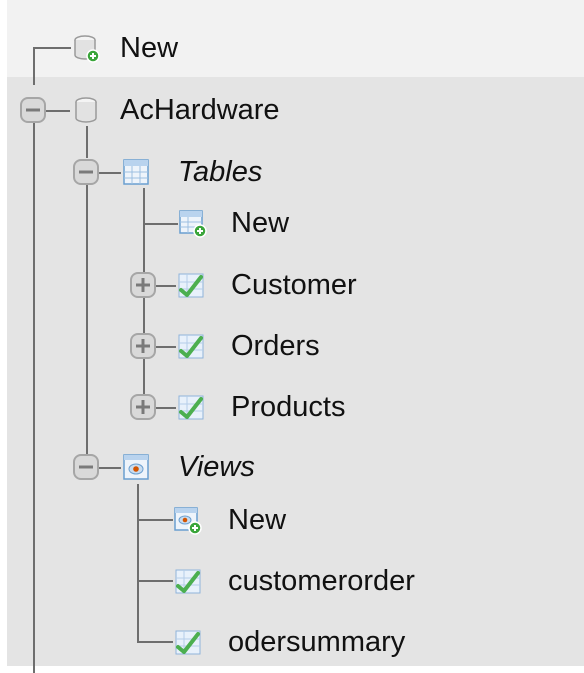  I want to click on collapse-views-toggle, so click(86, 467).